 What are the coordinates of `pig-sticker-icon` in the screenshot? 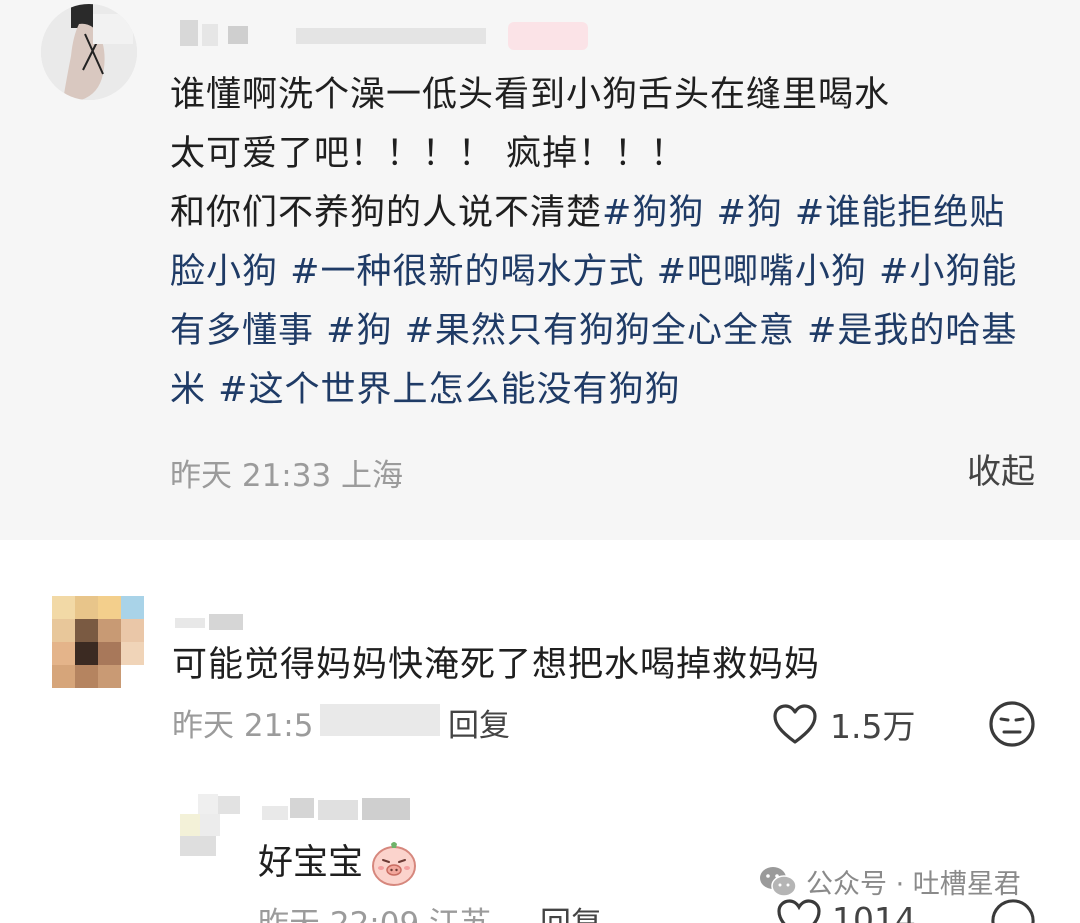 It's located at (394, 864).